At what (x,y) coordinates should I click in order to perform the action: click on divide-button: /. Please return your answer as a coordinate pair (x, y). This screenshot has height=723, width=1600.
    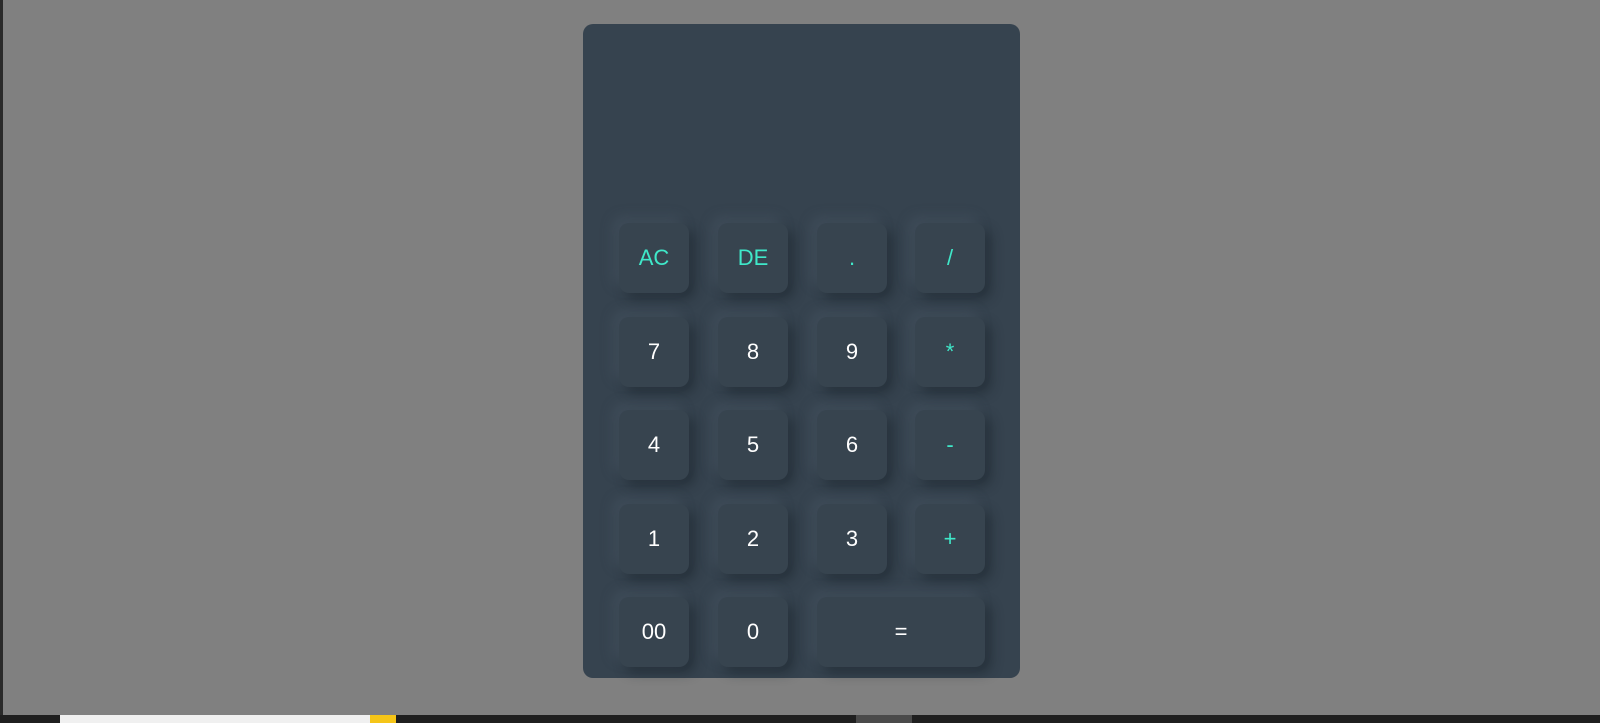
    Looking at the image, I should click on (950, 258).